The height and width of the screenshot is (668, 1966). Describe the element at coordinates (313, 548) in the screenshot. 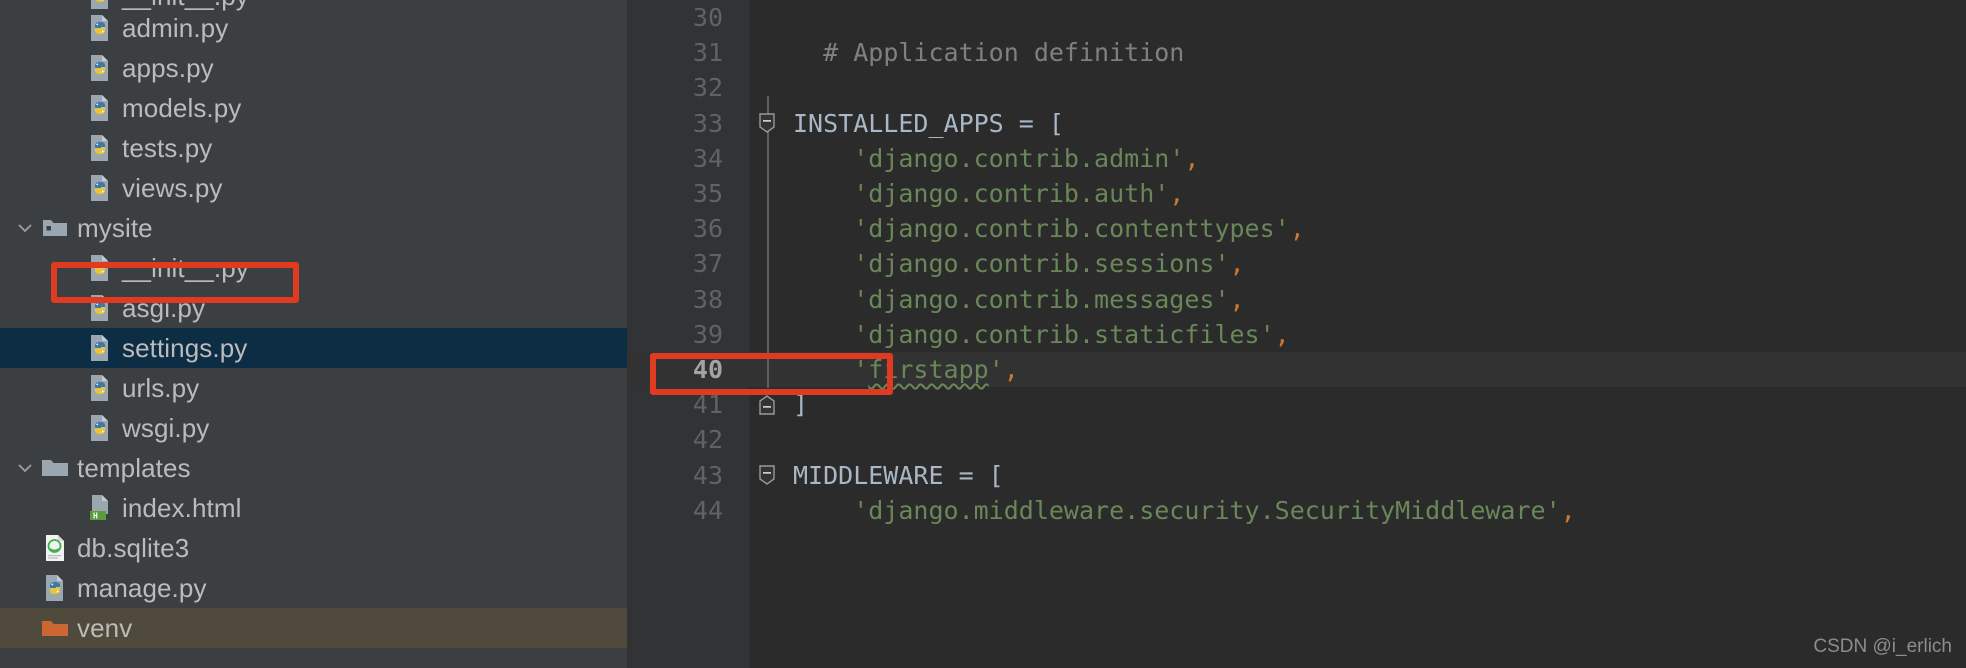

I see `tree-row: db.sqlite3` at that location.